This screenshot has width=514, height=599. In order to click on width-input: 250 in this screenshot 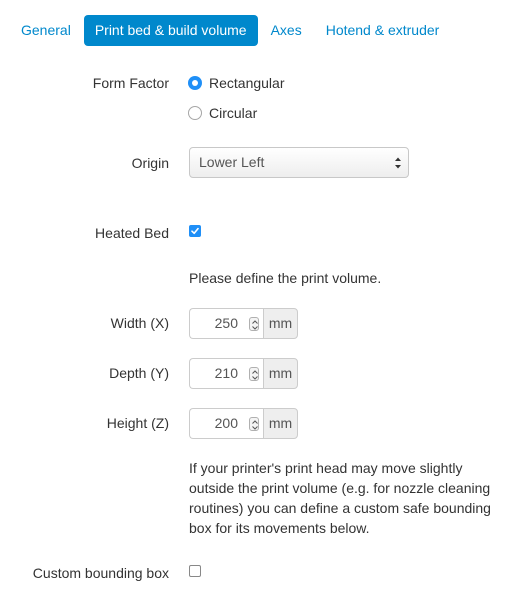, I will do `click(226, 323)`.